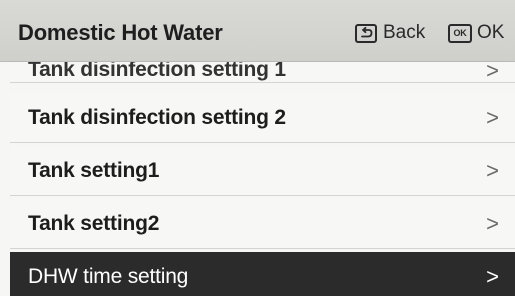 The image size is (515, 296). What do you see at coordinates (157, 117) in the screenshot?
I see `menu-item-label: Tank disinfection setting 2` at bounding box center [157, 117].